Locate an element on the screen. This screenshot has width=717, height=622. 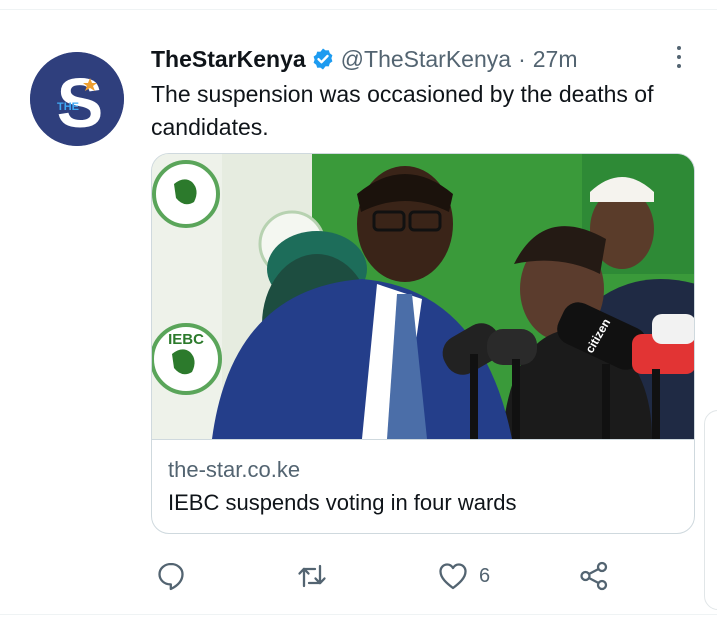
tweet-header: TheStarKenya @TheStarKenya · 27m is located at coordinates (364, 59).